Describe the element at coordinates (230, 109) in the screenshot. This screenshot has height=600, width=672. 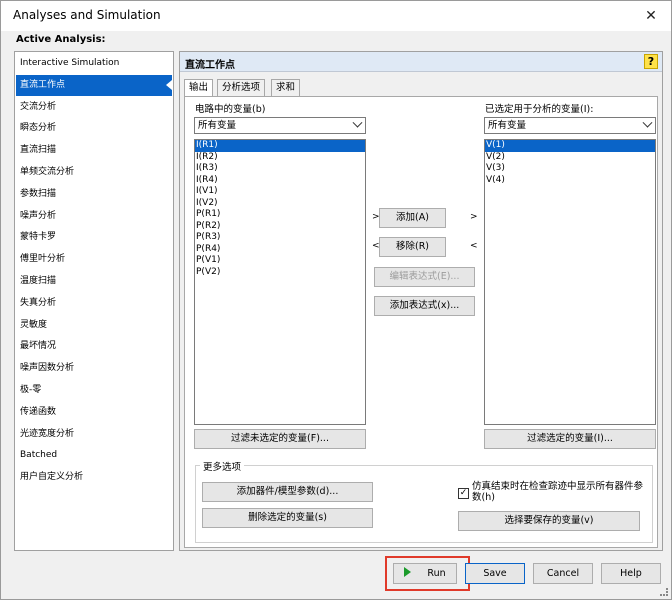
I see `circuit-vars-label: 电路中的变量(b)` at that location.